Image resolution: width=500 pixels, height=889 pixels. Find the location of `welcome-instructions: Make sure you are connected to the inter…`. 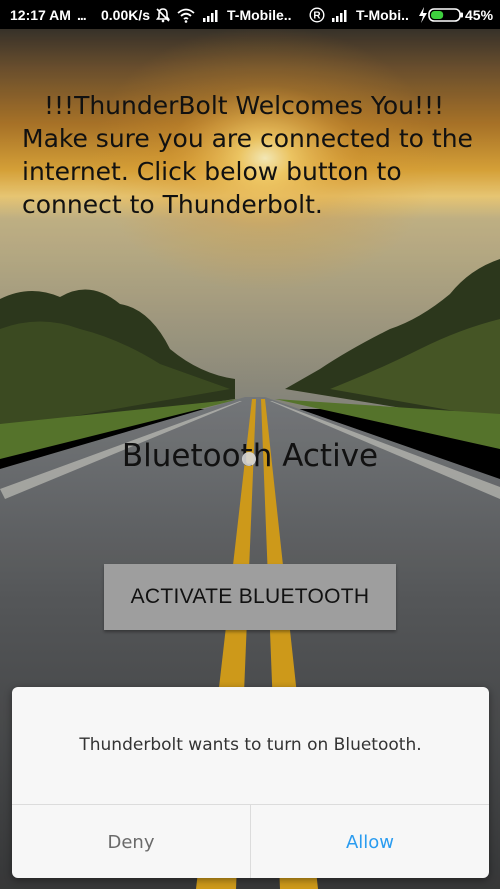

welcome-instructions: Make sure you are connected to the inter… is located at coordinates (247, 171).